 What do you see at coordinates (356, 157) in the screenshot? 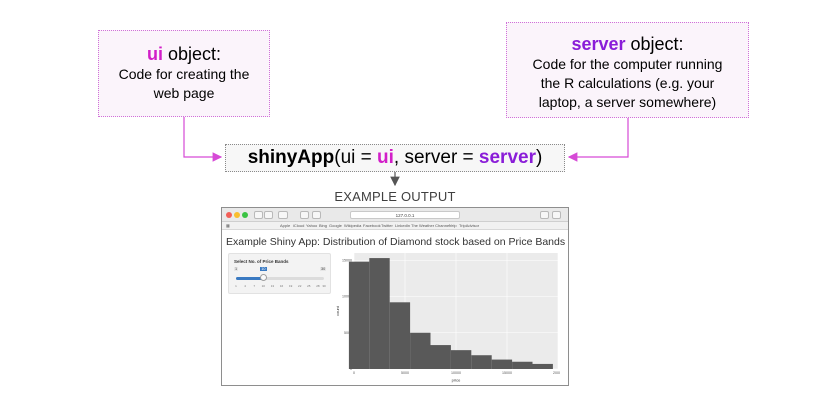
I see `call-open: (ui =` at bounding box center [356, 157].